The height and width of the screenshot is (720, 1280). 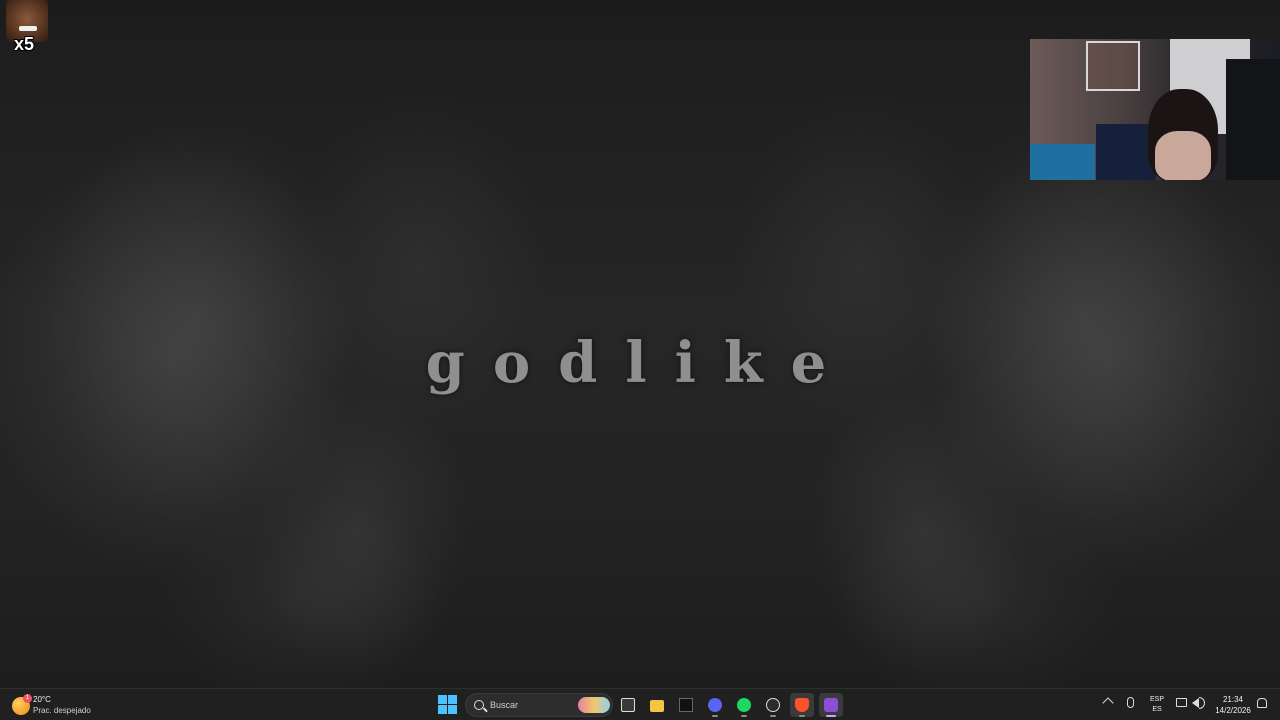 What do you see at coordinates (27, 698) in the screenshot?
I see `weather-badge: 1` at bounding box center [27, 698].